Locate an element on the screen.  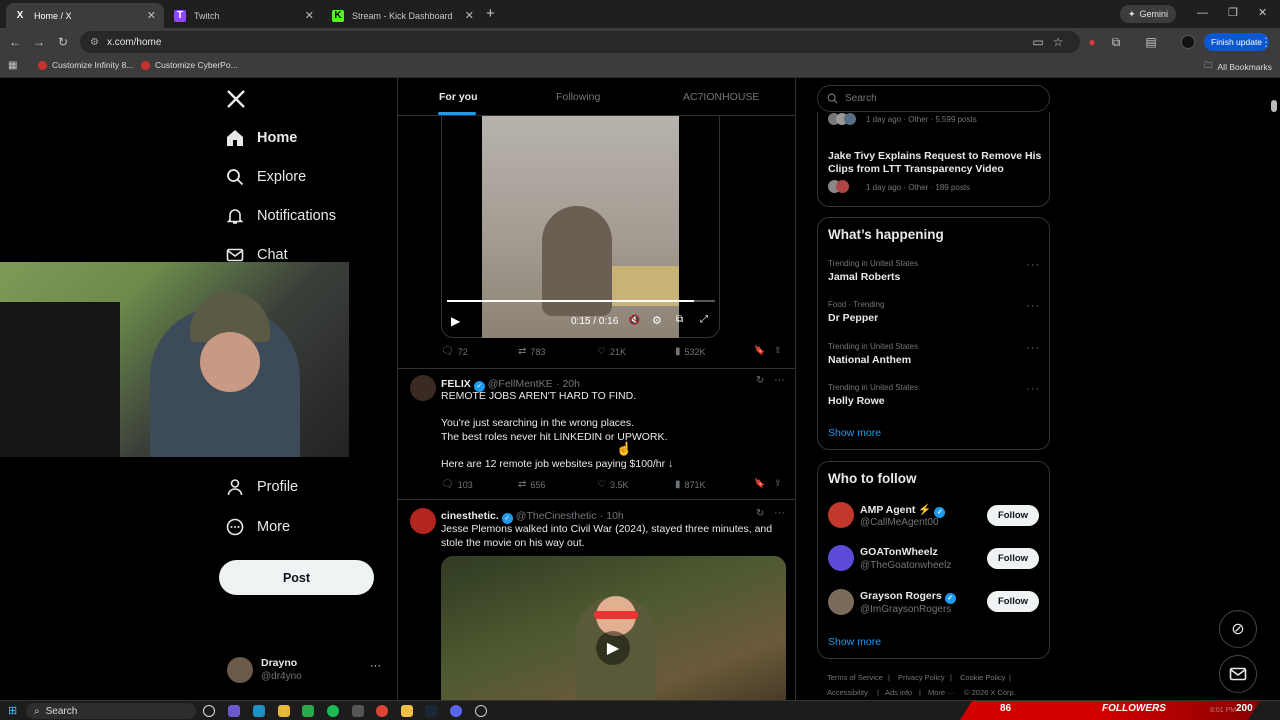
profile-avatar is located at coordinates (1188, 42).